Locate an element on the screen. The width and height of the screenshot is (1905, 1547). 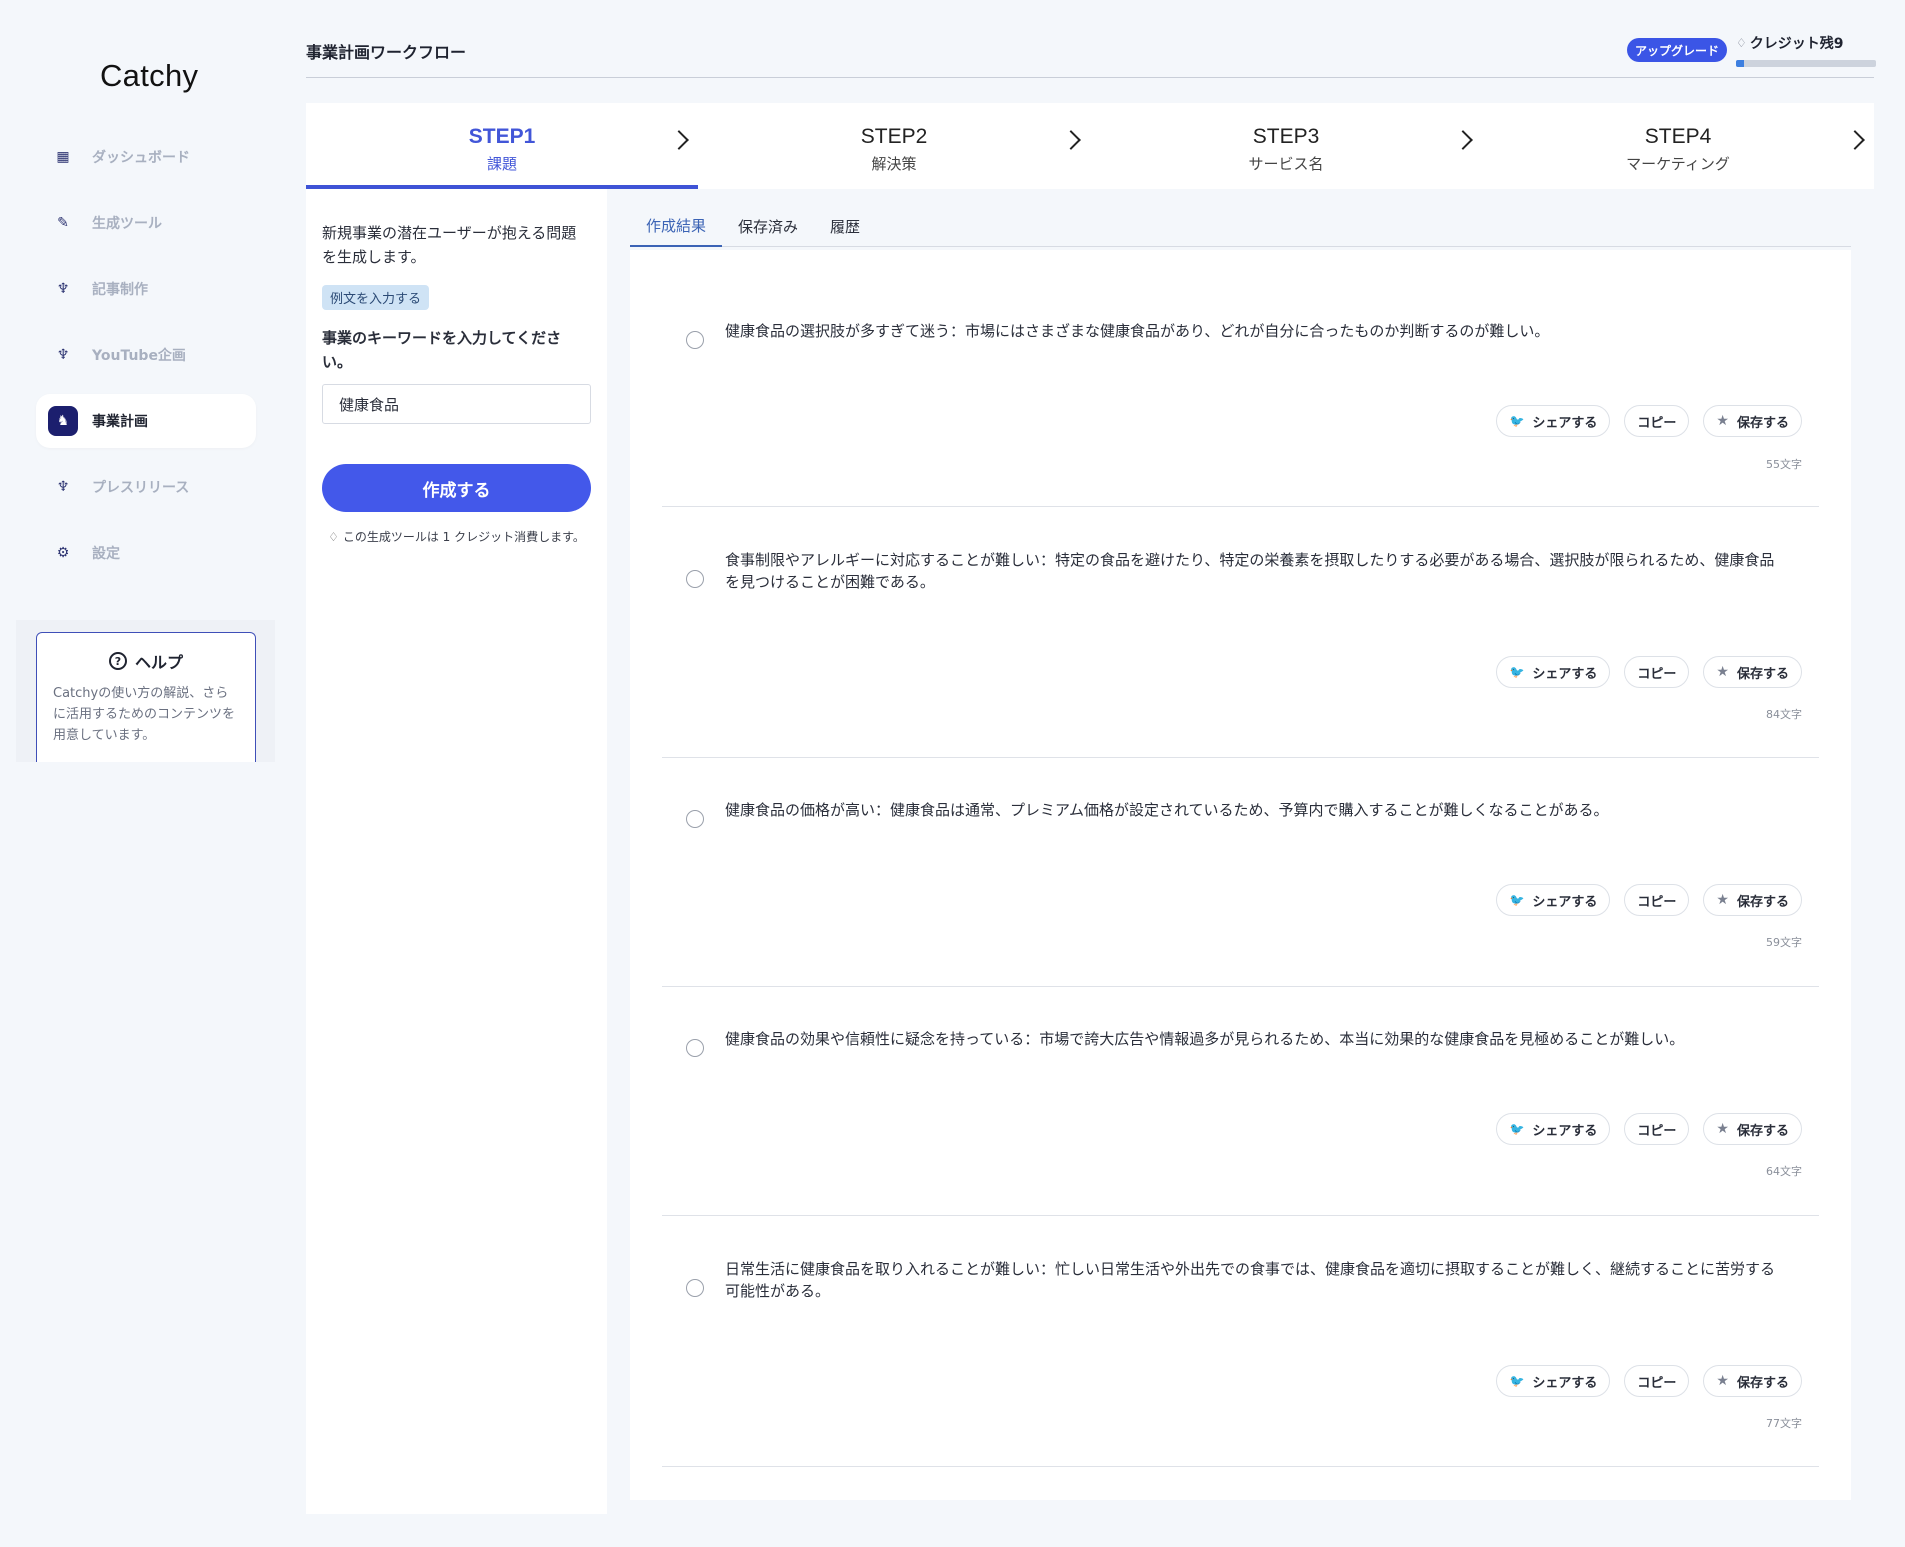
char-count: 55文字 is located at coordinates (1784, 464).